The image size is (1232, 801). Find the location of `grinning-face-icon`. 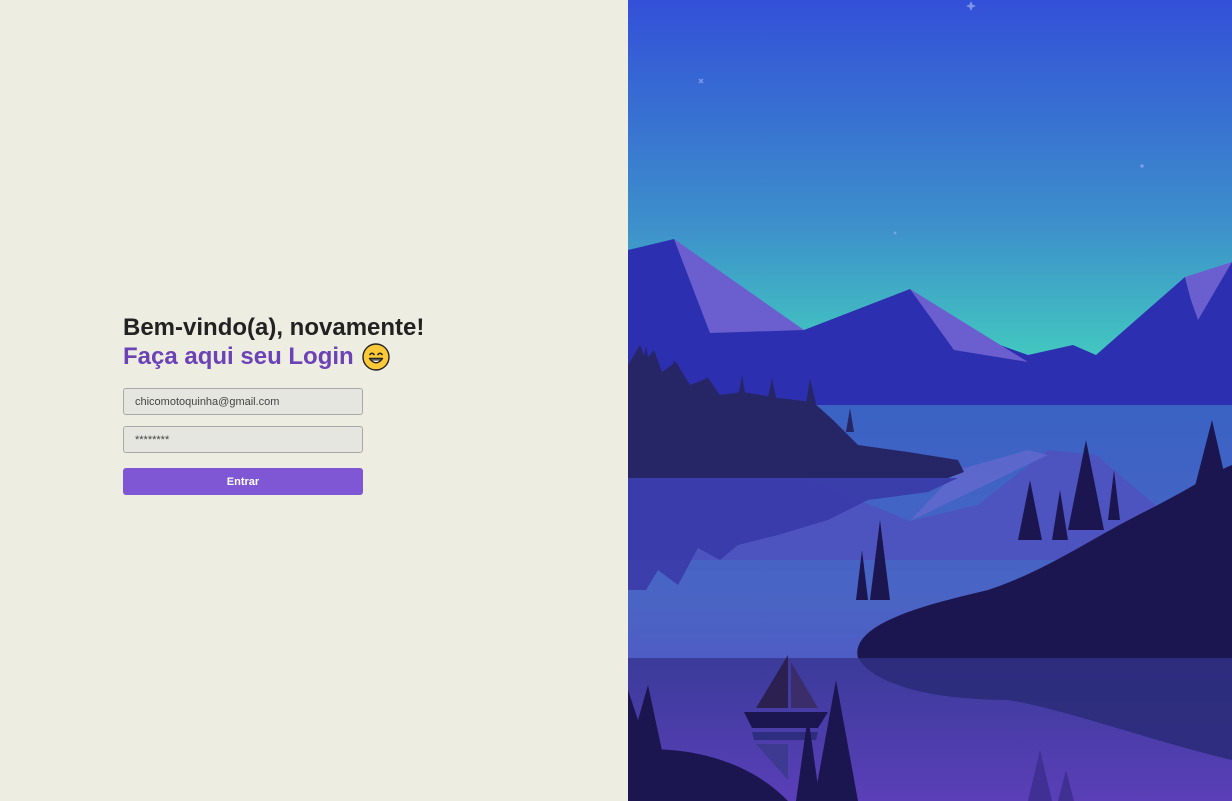

grinning-face-icon is located at coordinates (376, 357).